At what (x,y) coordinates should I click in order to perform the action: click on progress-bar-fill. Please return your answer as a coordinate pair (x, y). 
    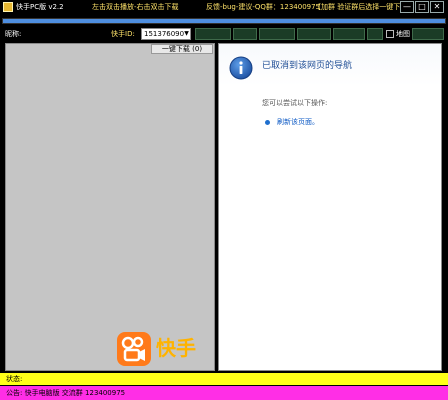
    Looking at the image, I should click on (224, 21).